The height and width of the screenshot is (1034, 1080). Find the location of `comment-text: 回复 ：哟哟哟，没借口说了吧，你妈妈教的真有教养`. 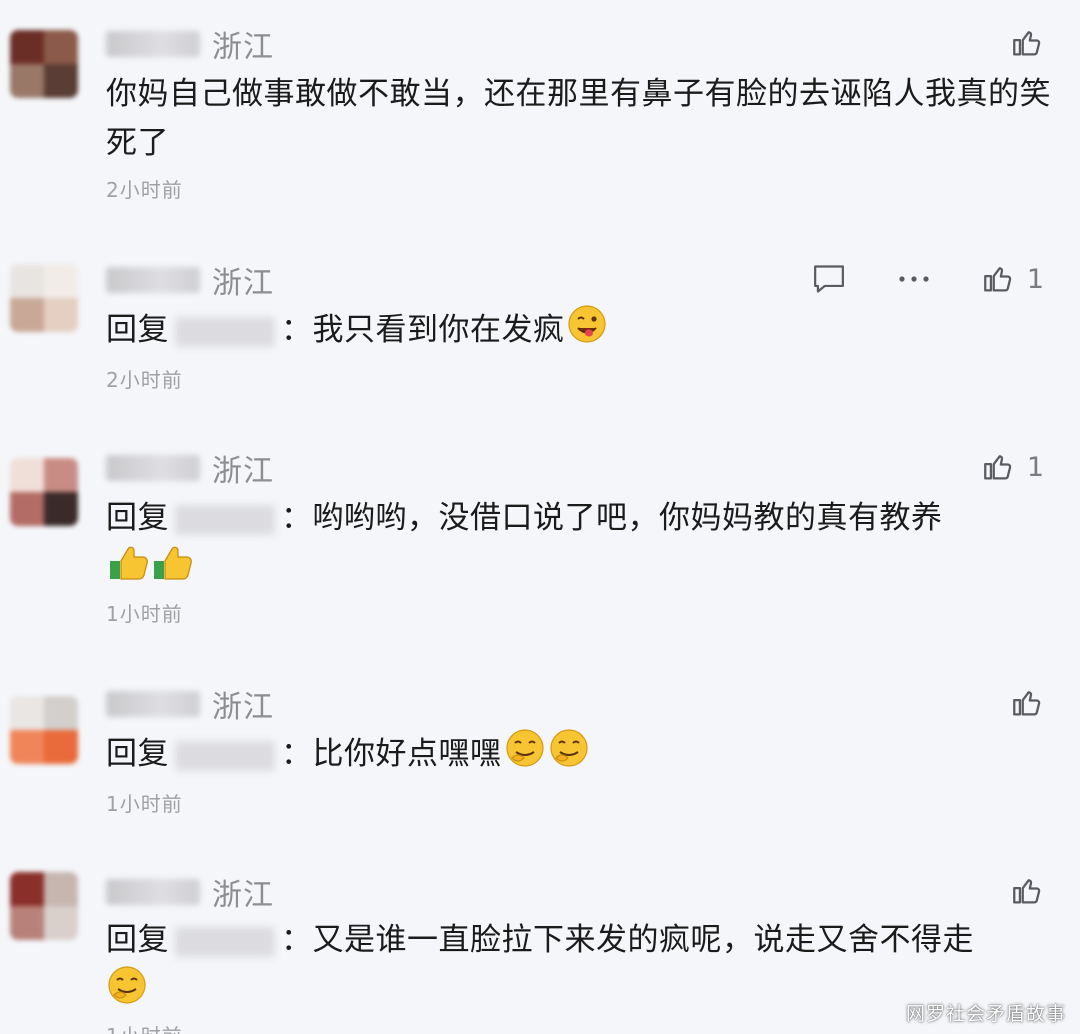

comment-text: 回复 ：哟哟哟，没借口说了吧，你妈妈教的真有教养 is located at coordinates (581, 546).